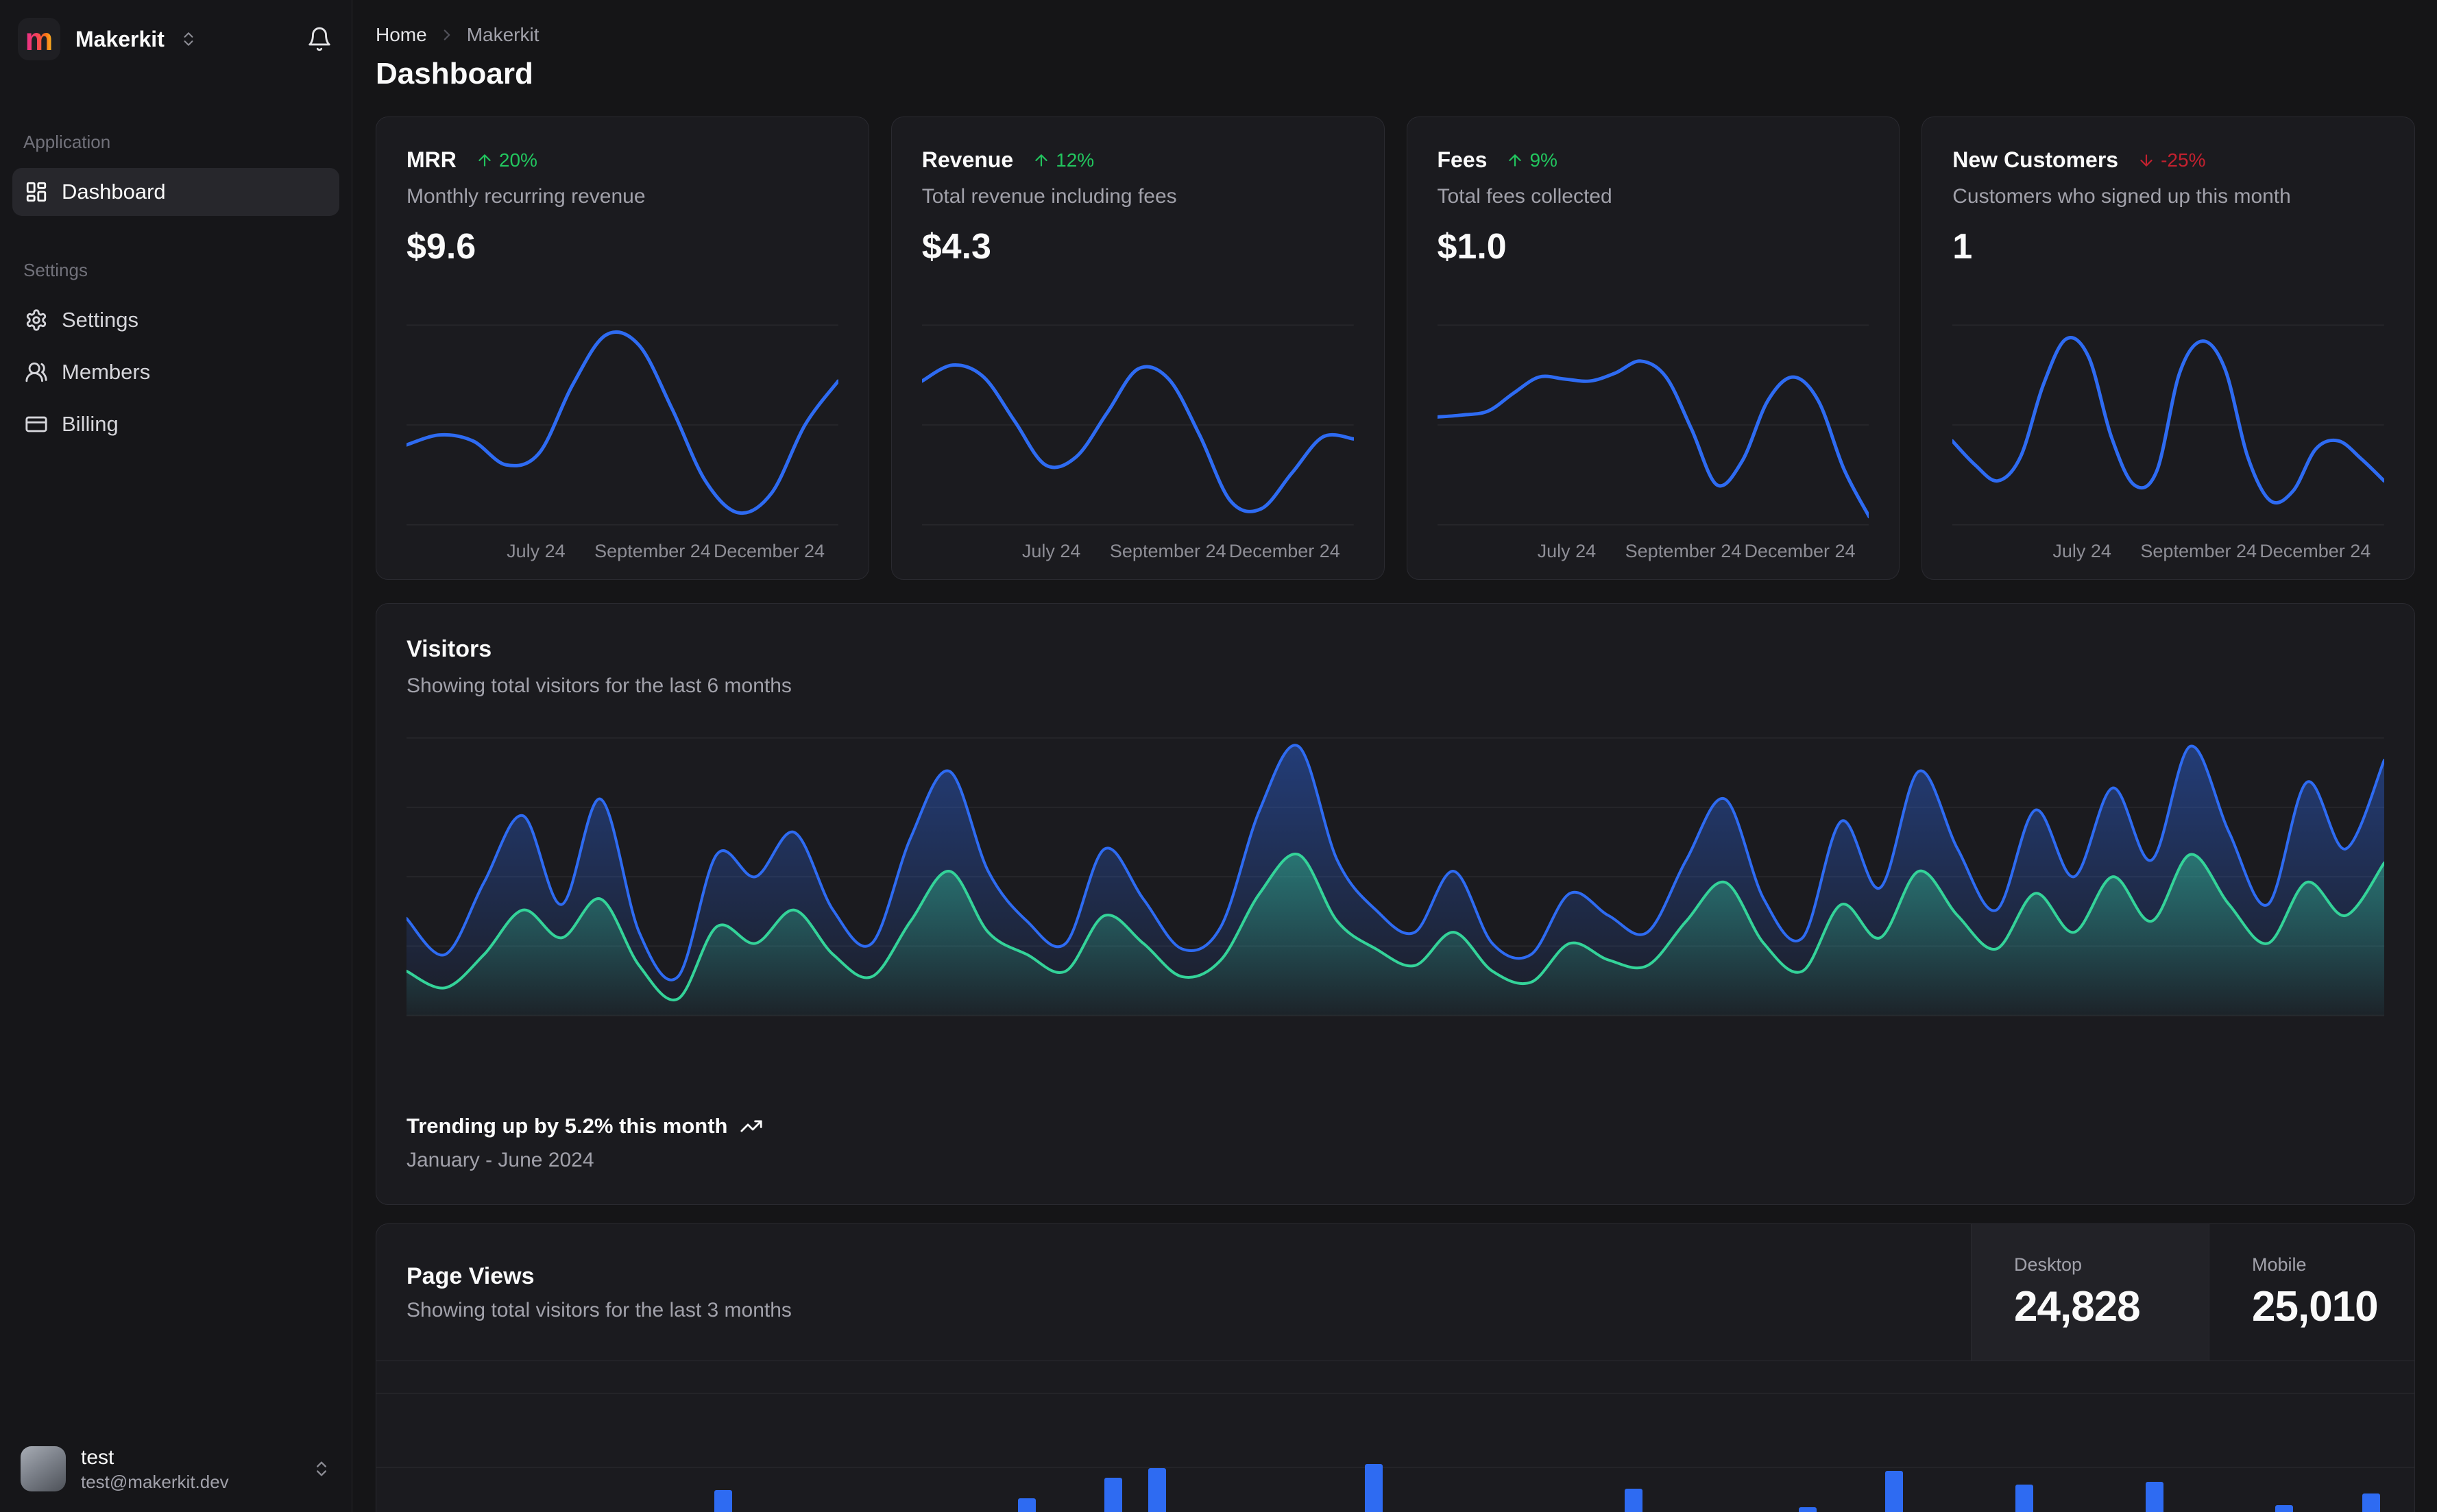  I want to click on bars-container, so click(1395, 1436).